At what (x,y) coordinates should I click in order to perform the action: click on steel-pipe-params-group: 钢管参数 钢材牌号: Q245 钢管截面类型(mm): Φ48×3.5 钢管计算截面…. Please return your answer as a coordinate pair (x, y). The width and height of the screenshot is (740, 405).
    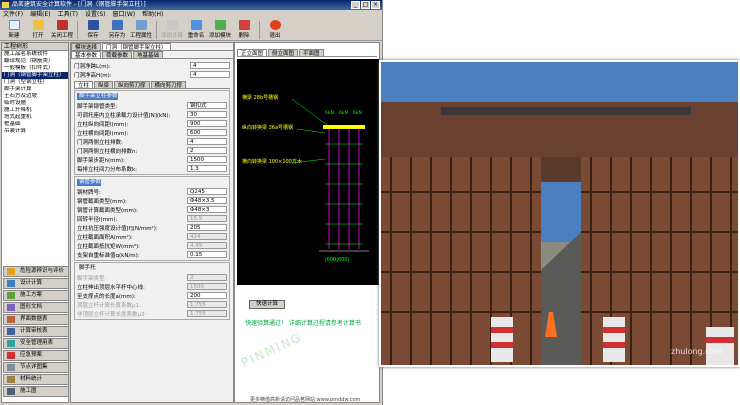
    Looking at the image, I should click on (152, 218).